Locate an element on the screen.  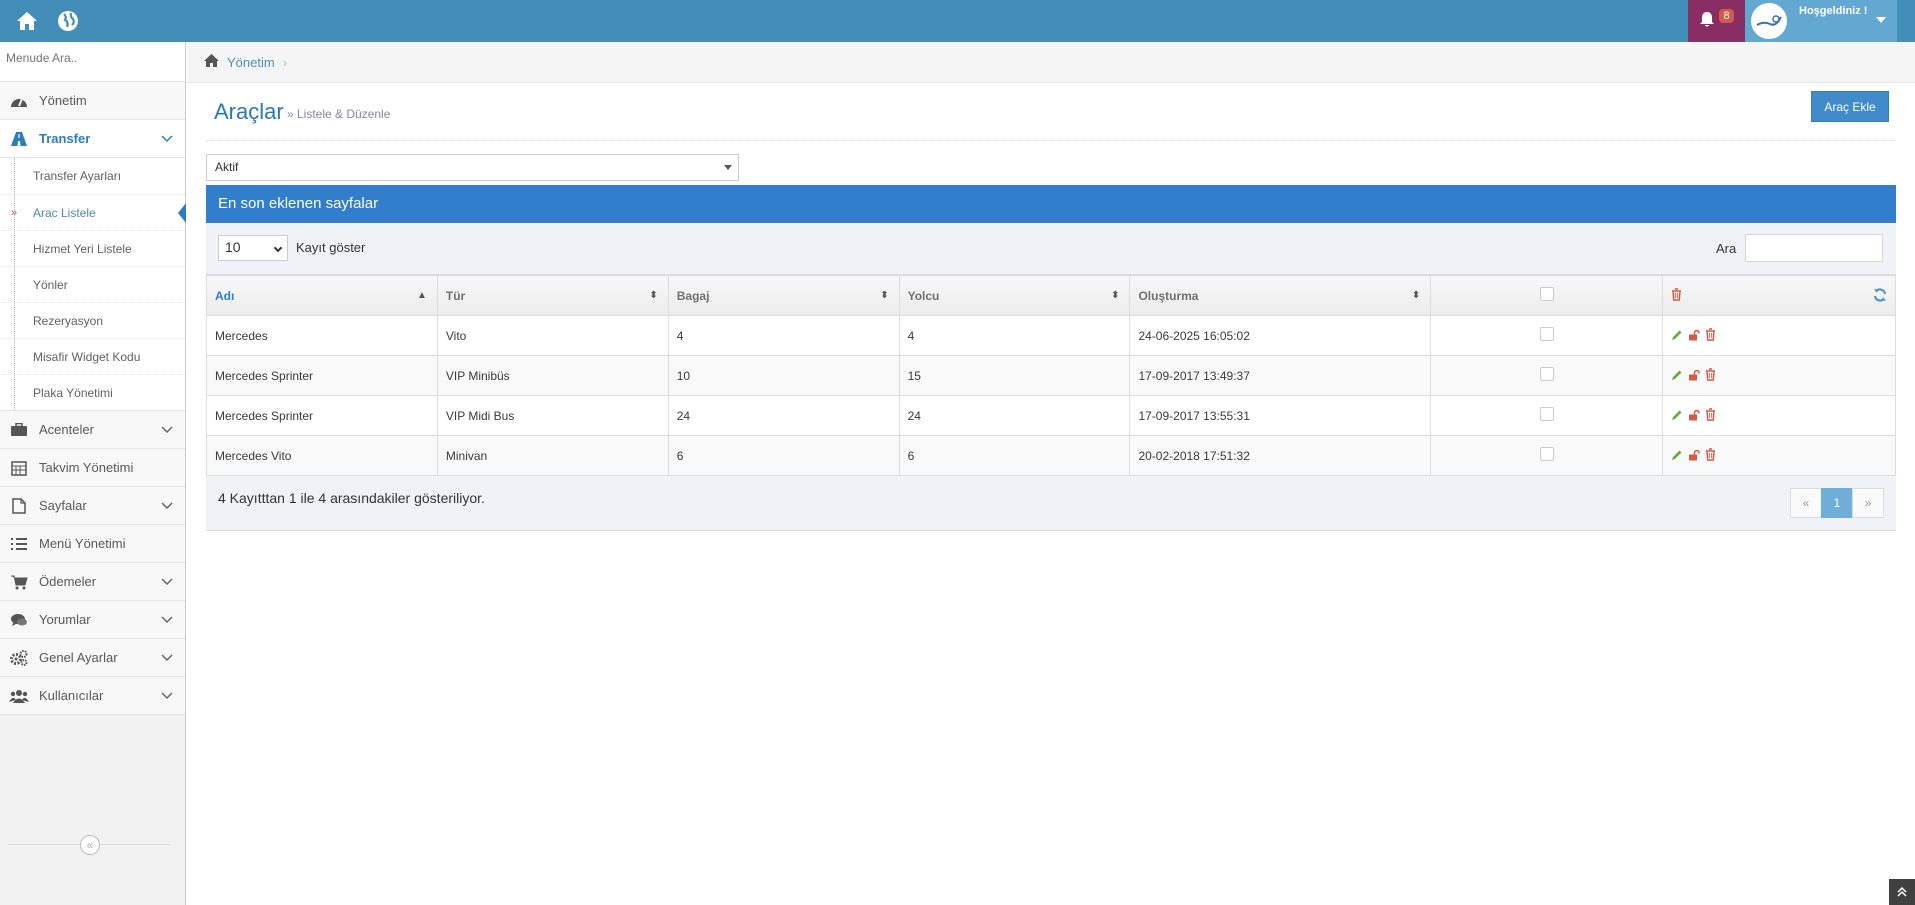
sort-icon: ⬍ is located at coordinates (884, 295).